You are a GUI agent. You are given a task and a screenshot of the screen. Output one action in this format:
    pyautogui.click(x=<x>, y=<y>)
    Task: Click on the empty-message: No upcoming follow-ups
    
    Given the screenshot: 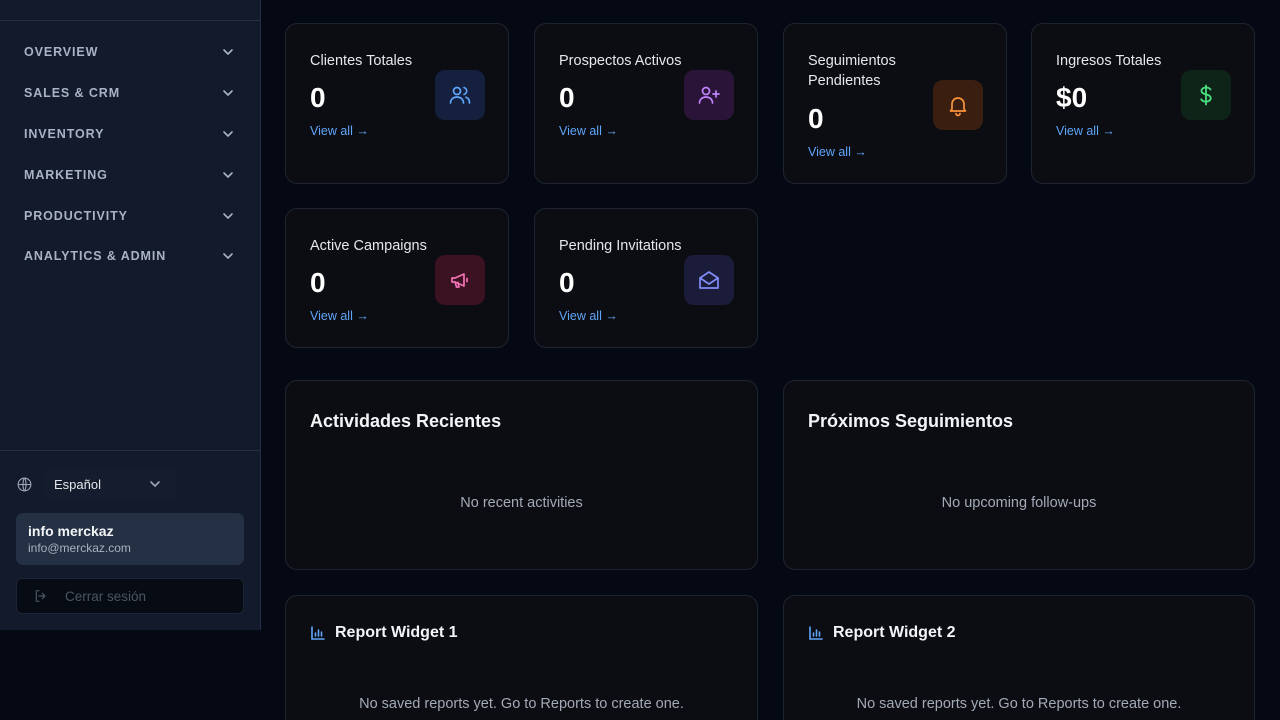 What is the action you would take?
    pyautogui.click(x=1019, y=503)
    